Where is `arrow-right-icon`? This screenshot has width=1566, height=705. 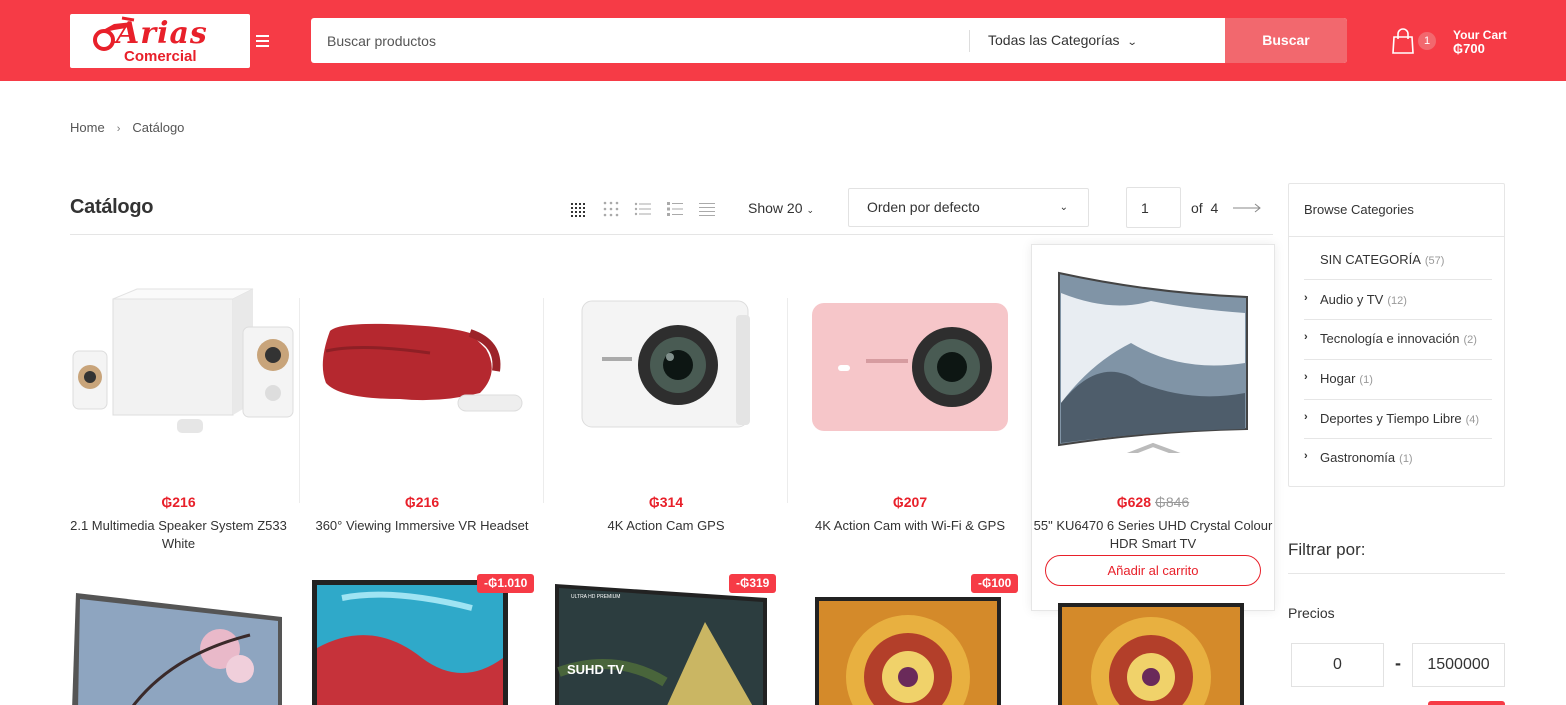
arrow-right-icon is located at coordinates (1247, 208).